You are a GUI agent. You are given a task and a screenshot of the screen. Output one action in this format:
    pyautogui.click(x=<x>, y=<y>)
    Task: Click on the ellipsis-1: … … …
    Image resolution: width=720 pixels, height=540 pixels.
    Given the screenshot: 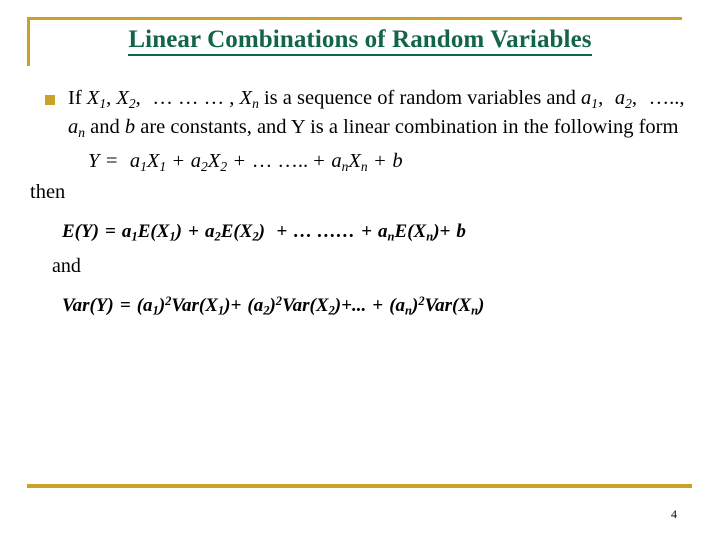 What is the action you would take?
    pyautogui.click(x=191, y=98)
    